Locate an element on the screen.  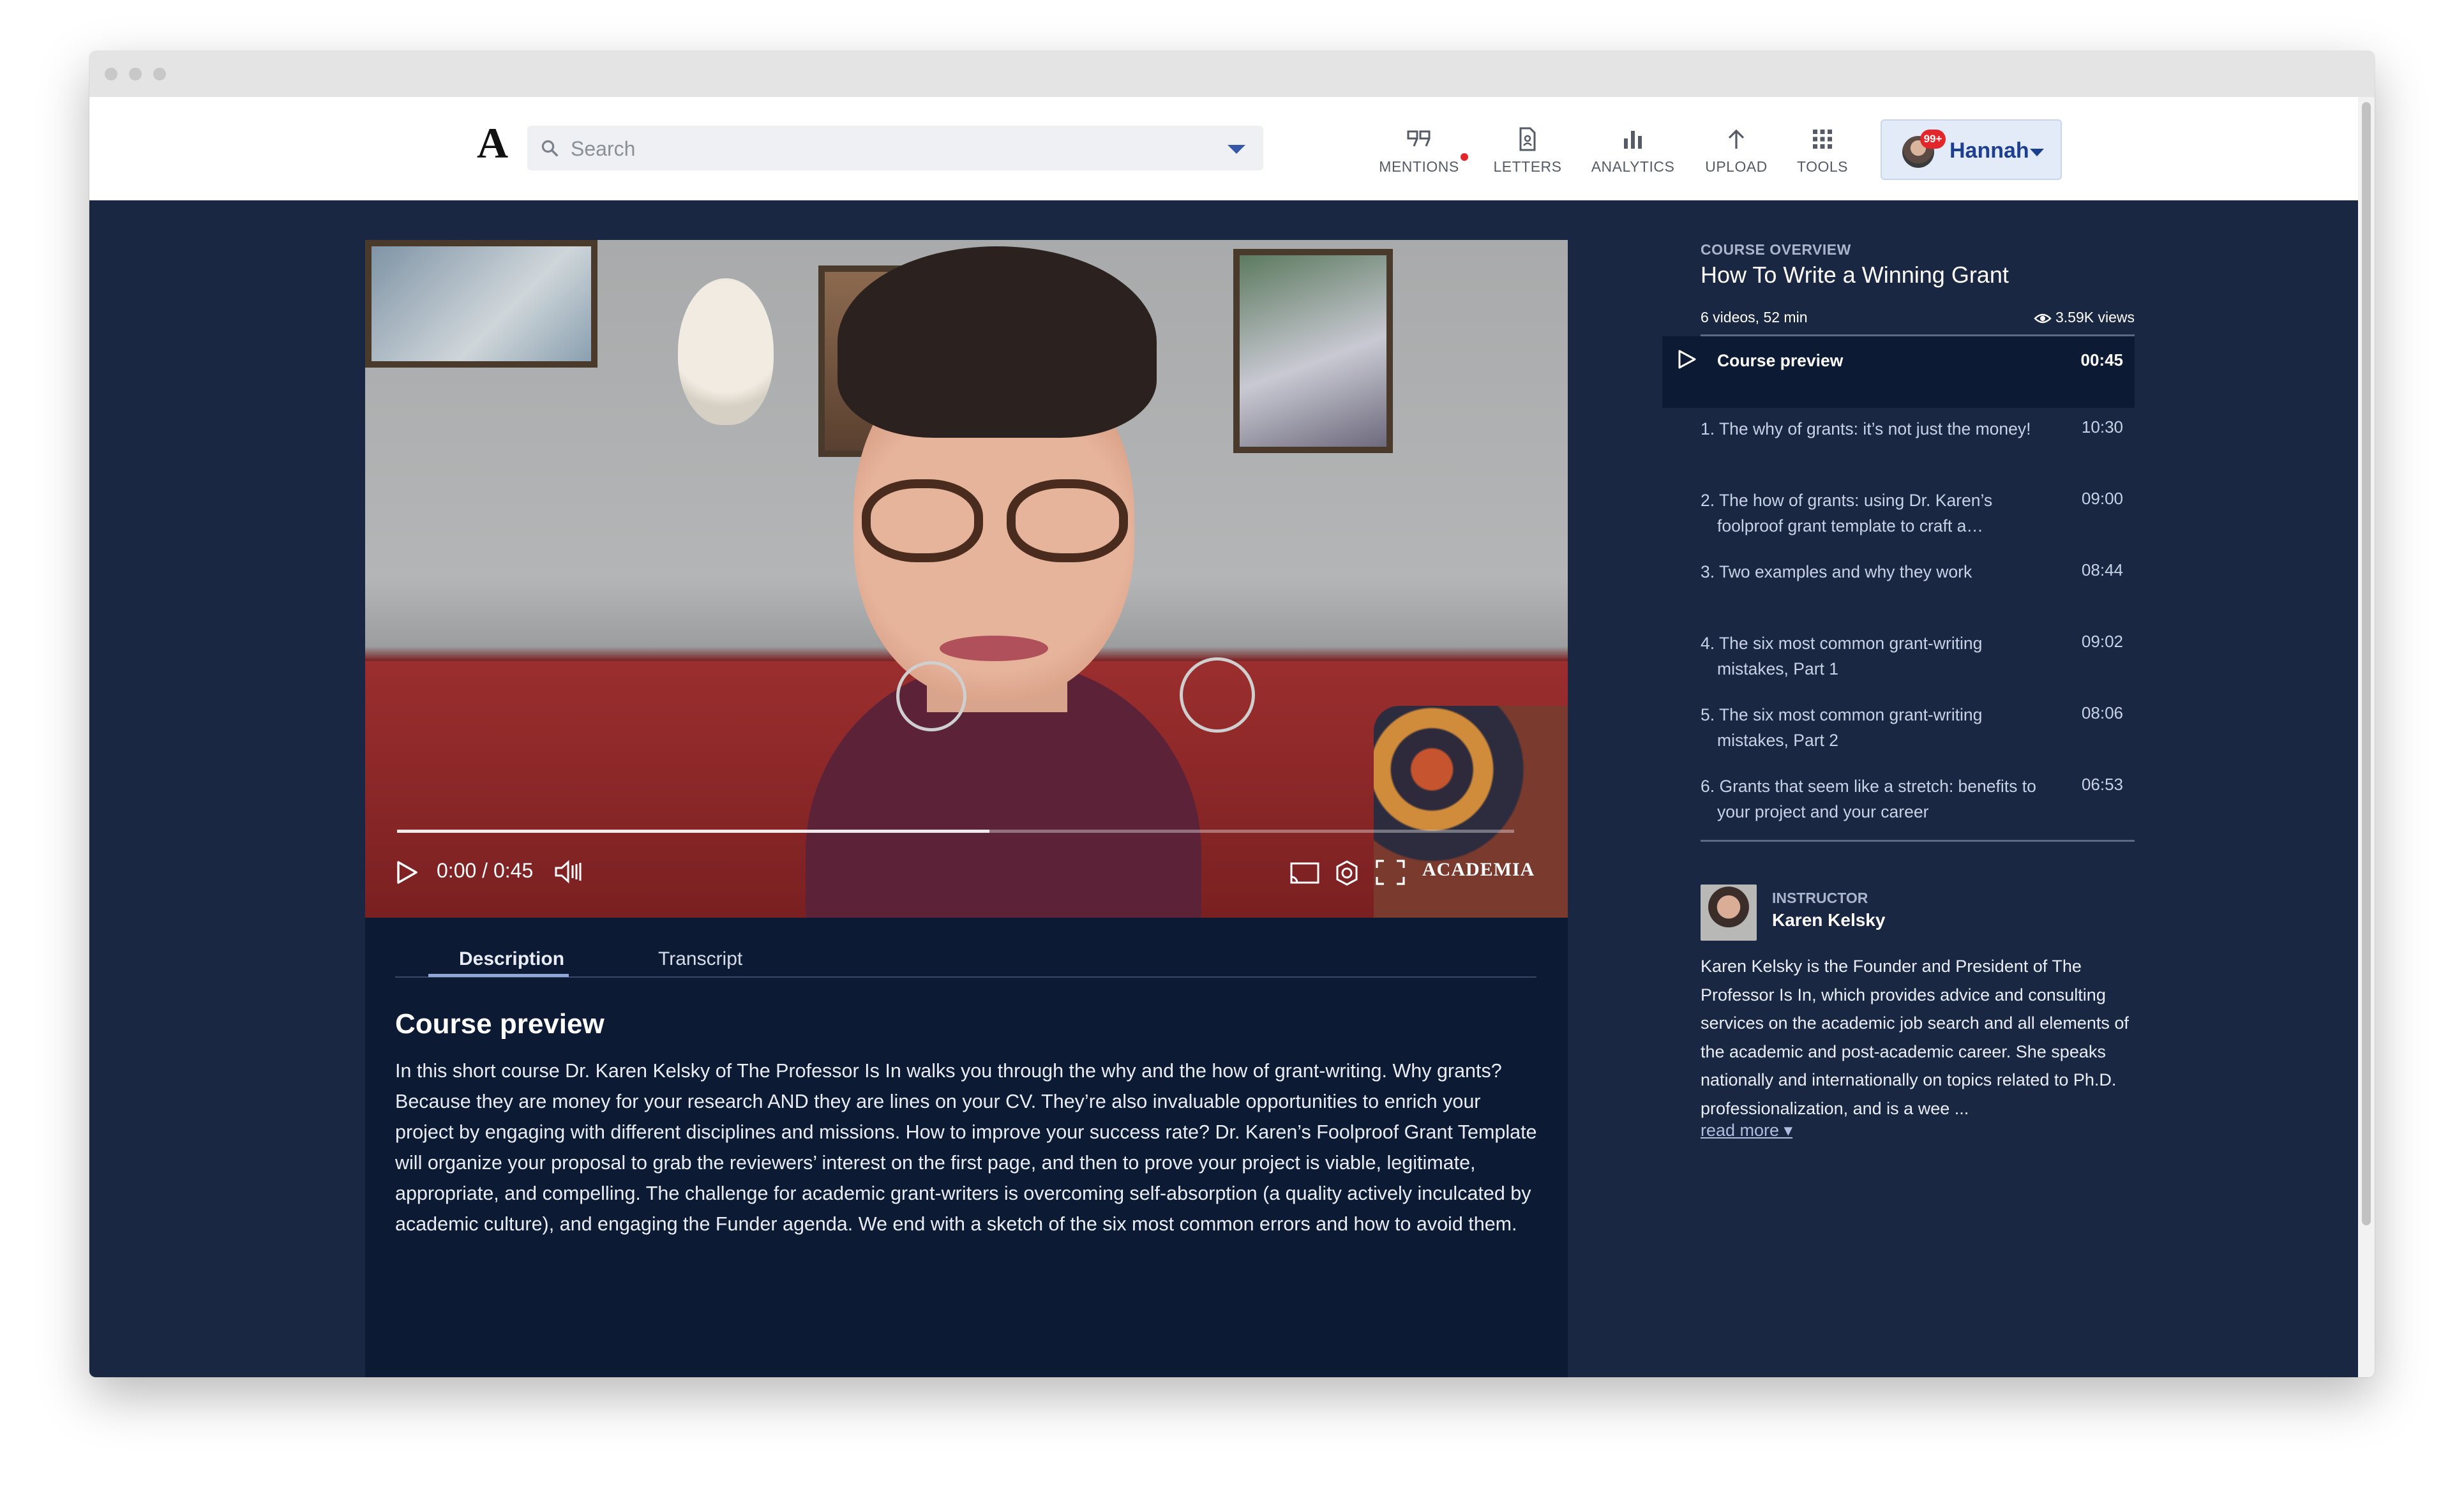
user-name: Hannah is located at coordinates (1989, 150).